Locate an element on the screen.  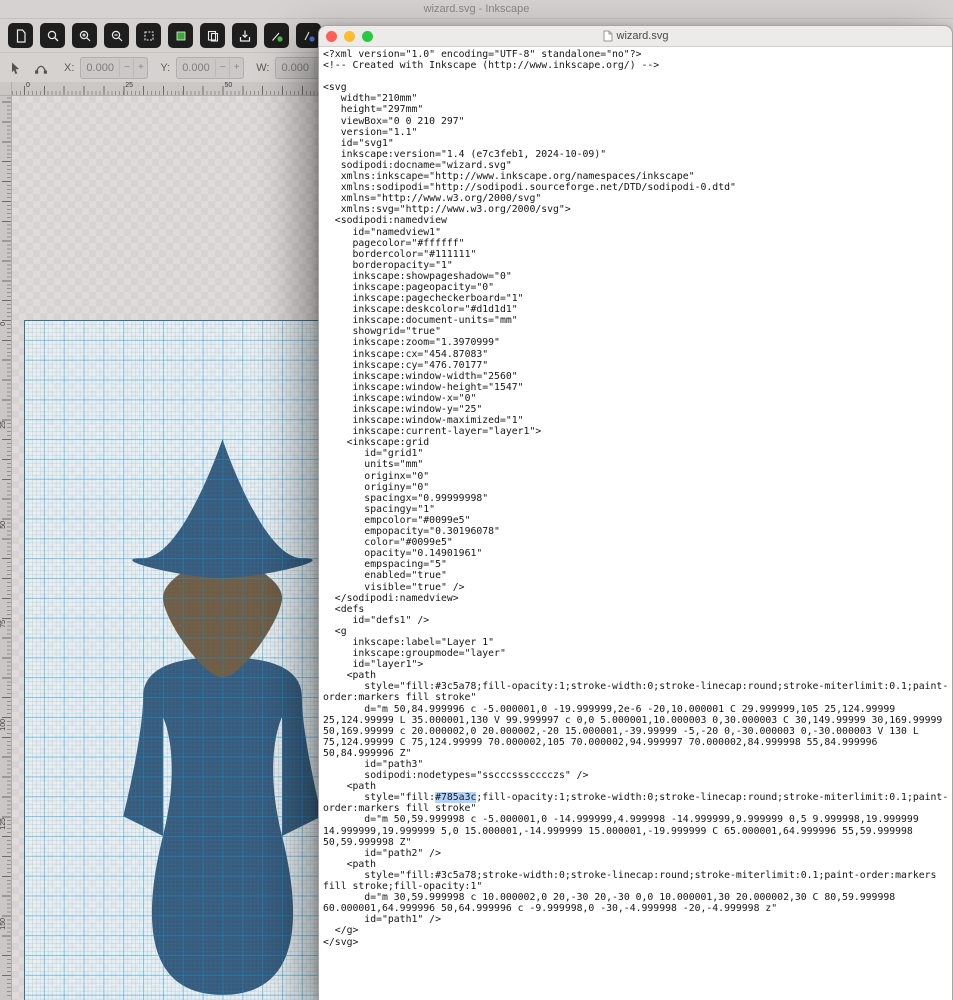
node-editor-icon is located at coordinates (42, 68).